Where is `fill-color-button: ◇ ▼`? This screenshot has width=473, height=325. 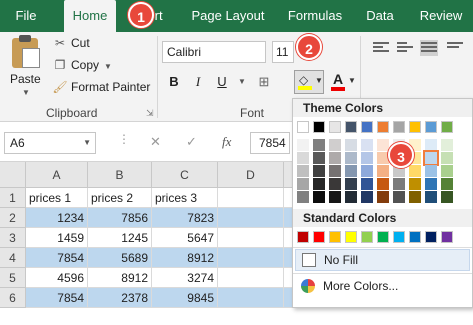
fill-color-button: ◇ ▼ is located at coordinates (309, 82).